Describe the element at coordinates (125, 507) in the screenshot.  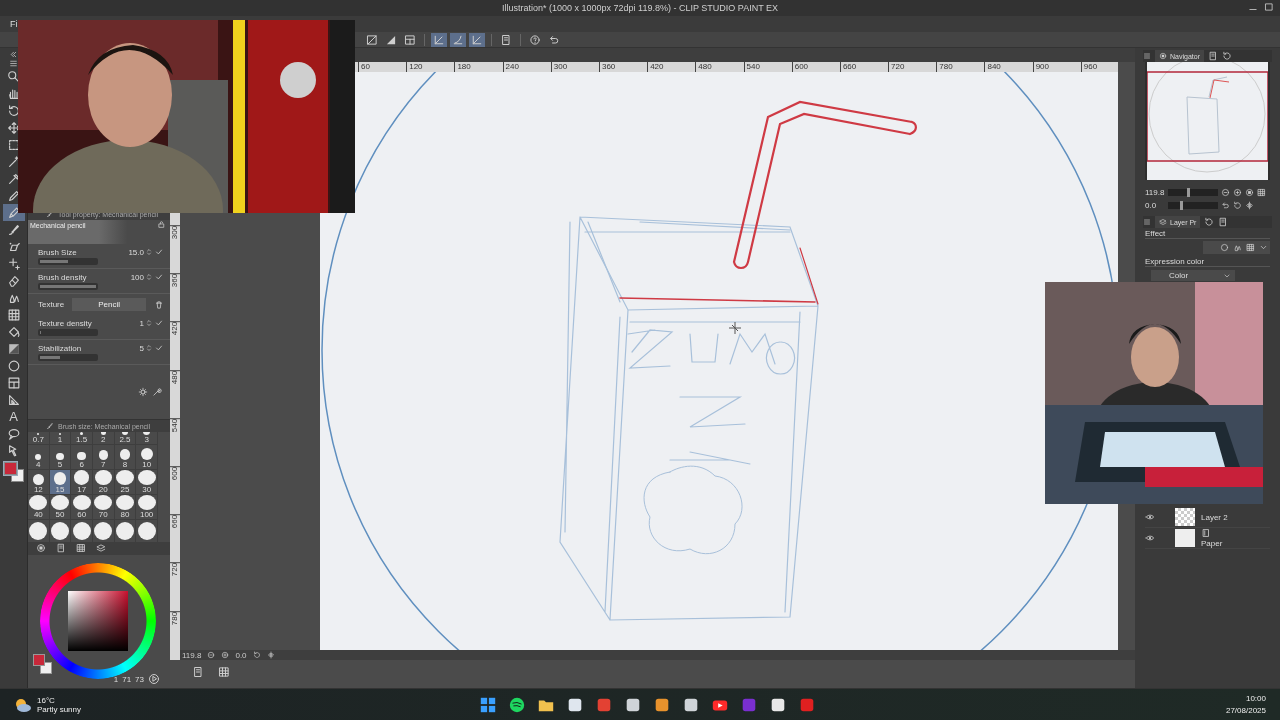
I see `brush-size-option: 80` at that location.